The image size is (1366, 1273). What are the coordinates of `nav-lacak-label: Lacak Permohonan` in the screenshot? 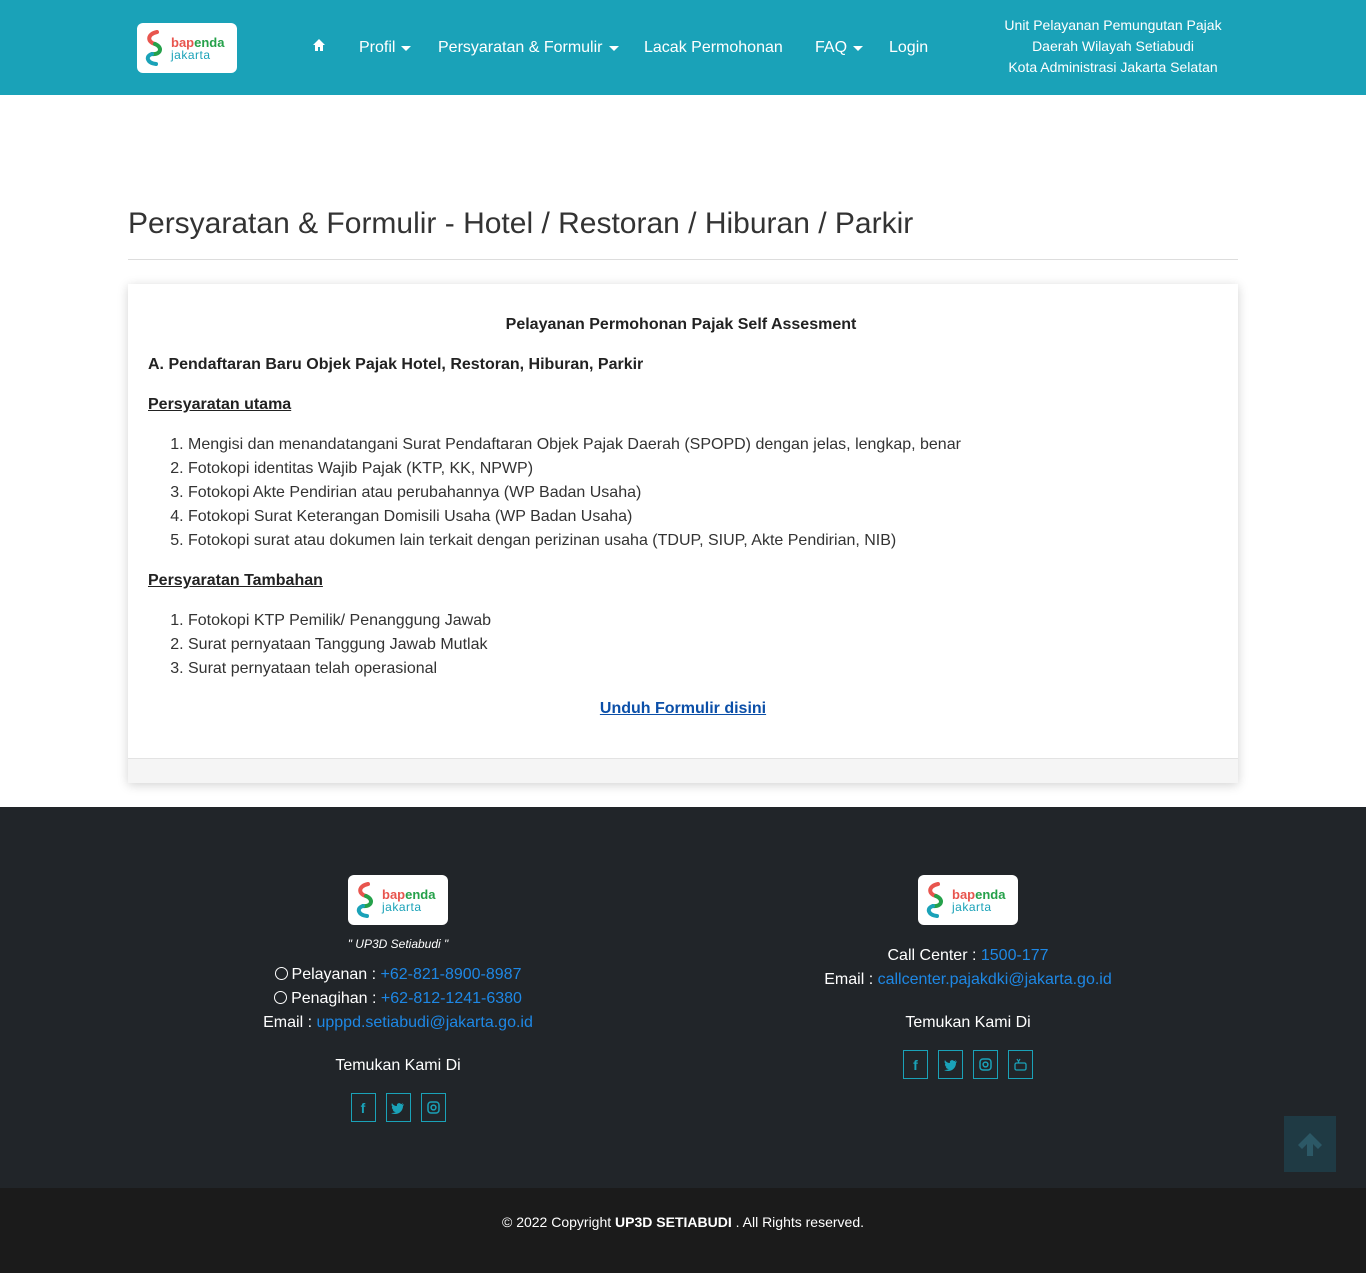 It's located at (713, 47).